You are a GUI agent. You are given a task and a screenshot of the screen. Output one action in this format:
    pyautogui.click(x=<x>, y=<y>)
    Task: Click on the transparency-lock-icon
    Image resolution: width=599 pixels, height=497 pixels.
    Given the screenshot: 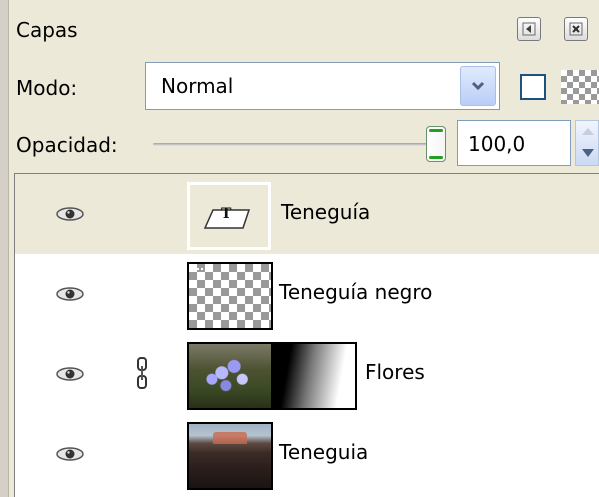 What is the action you would take?
    pyautogui.click(x=580, y=87)
    